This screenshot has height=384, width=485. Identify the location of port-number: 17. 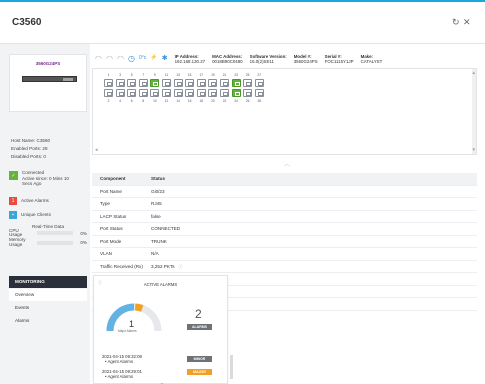
(201, 75).